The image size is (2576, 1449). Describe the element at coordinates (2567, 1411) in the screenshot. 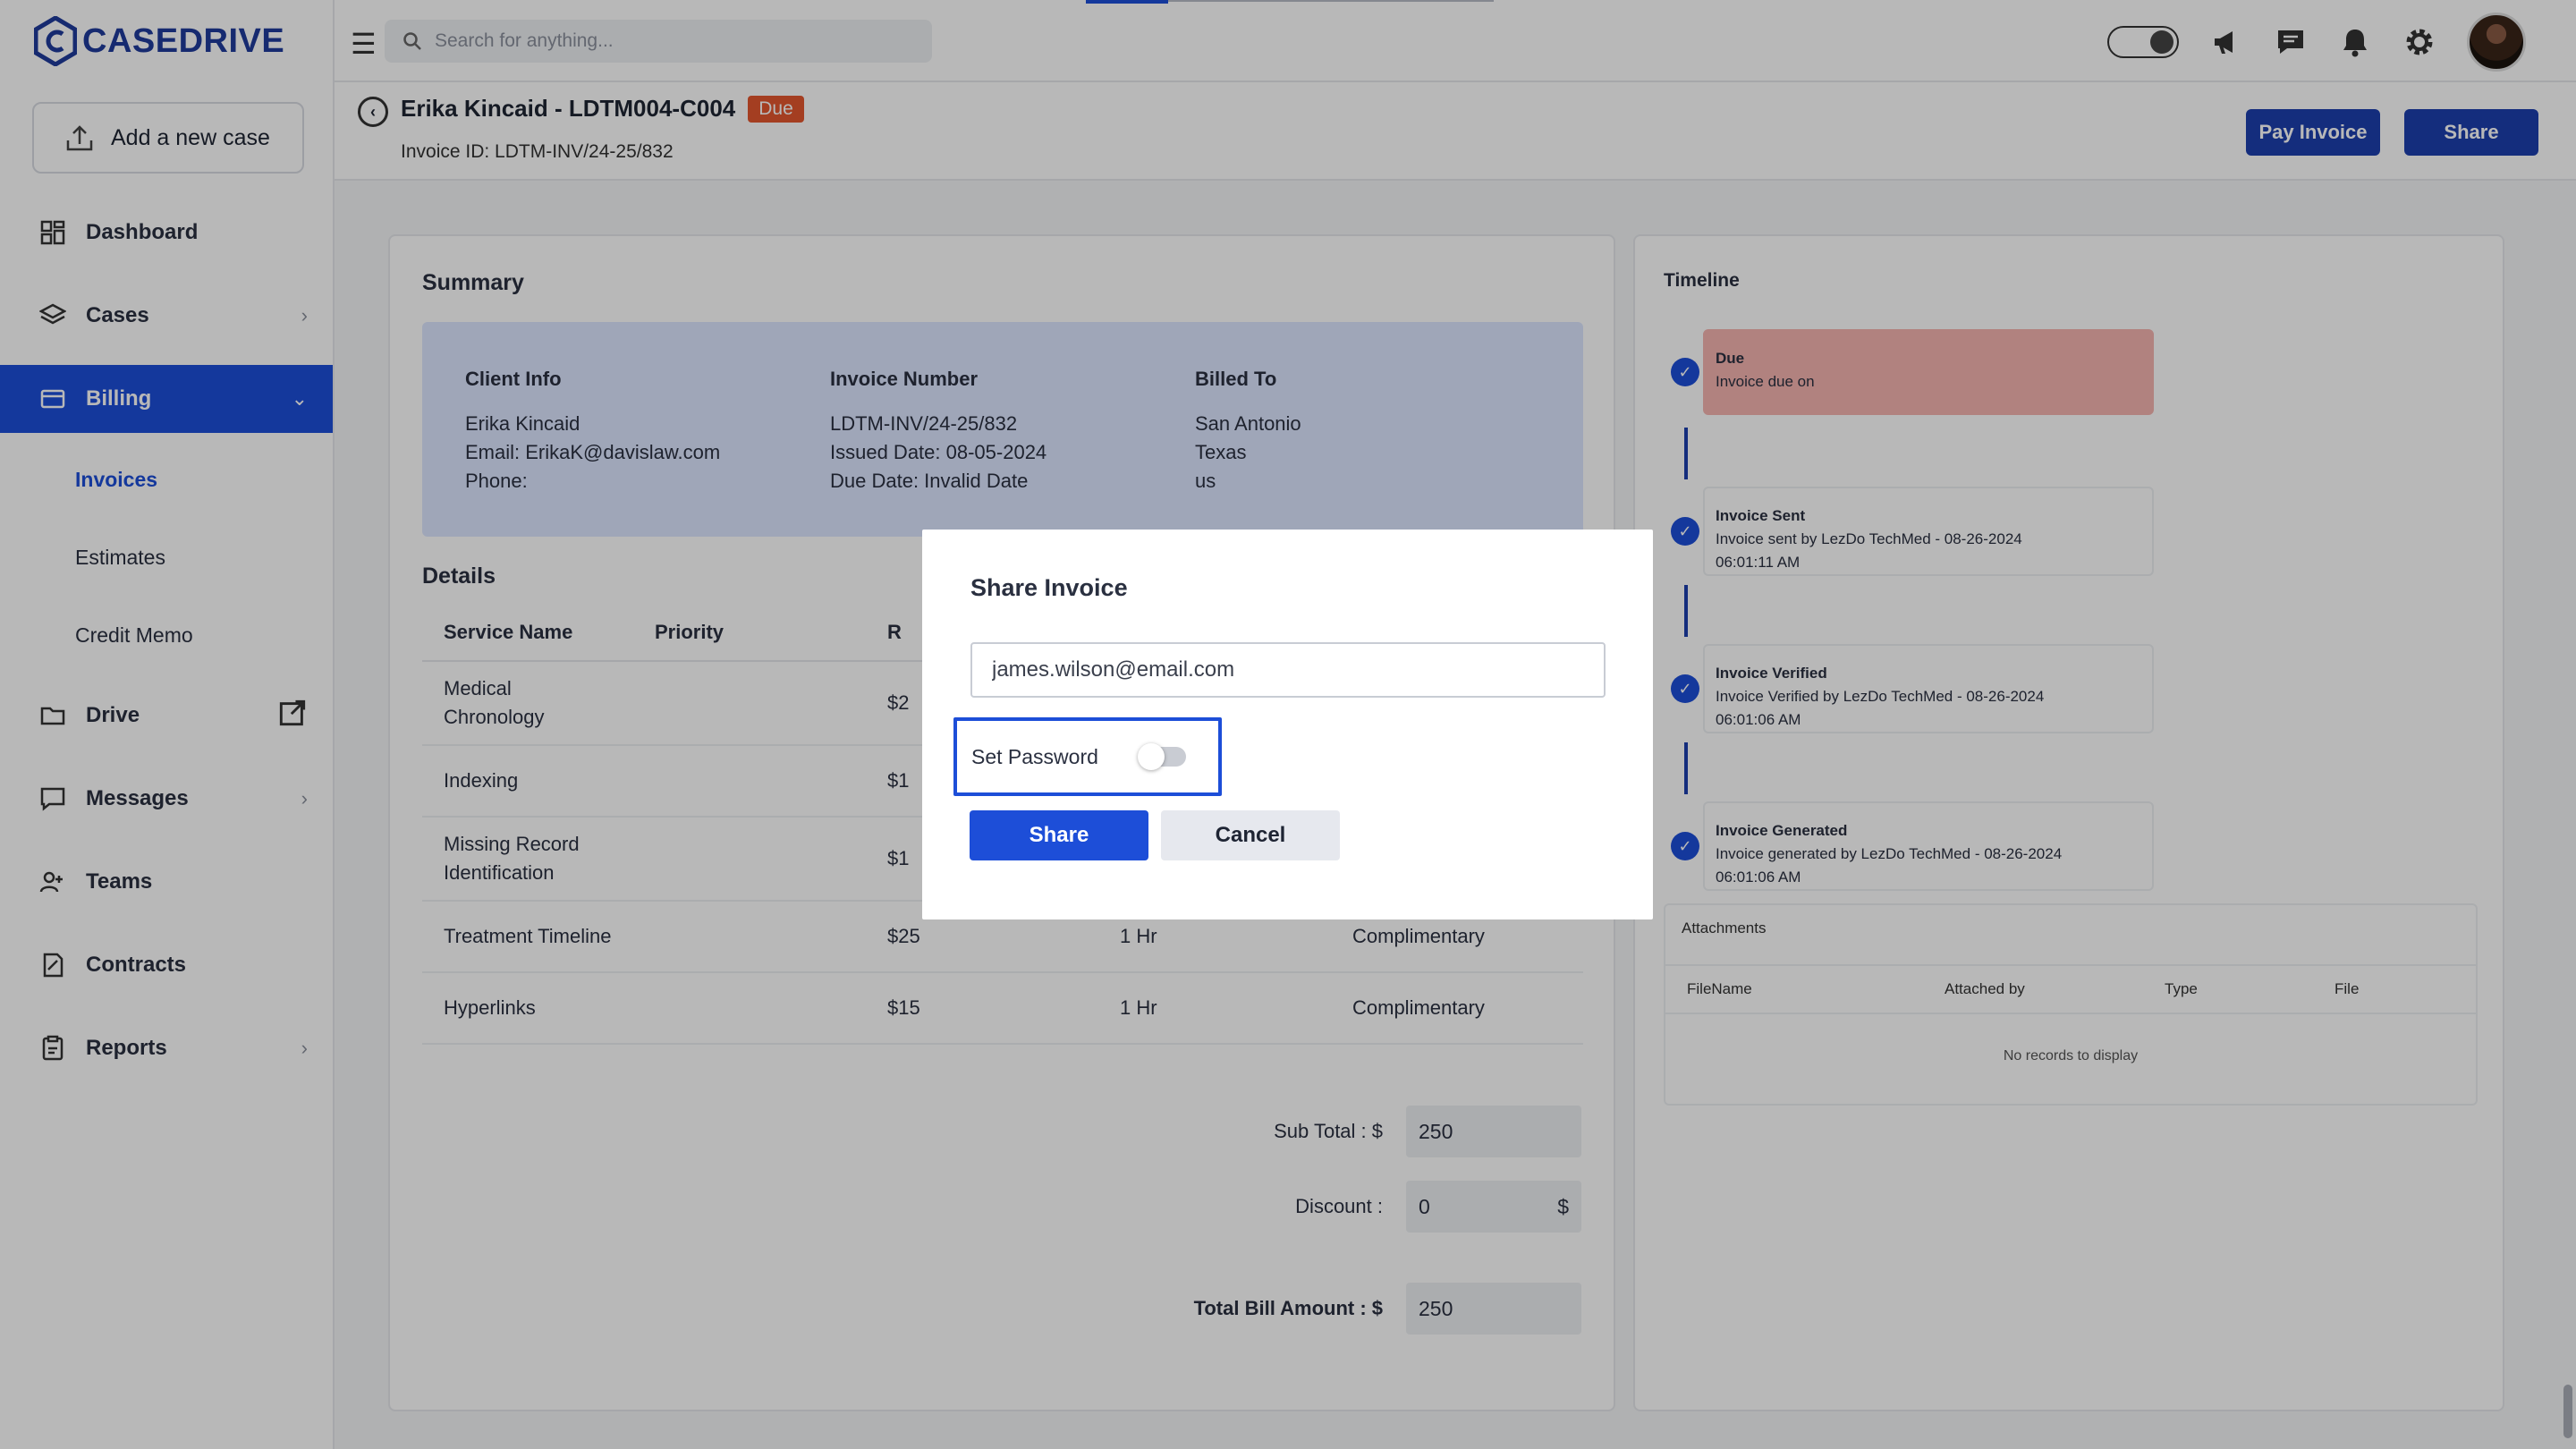

I see `page-scrollbar` at that location.